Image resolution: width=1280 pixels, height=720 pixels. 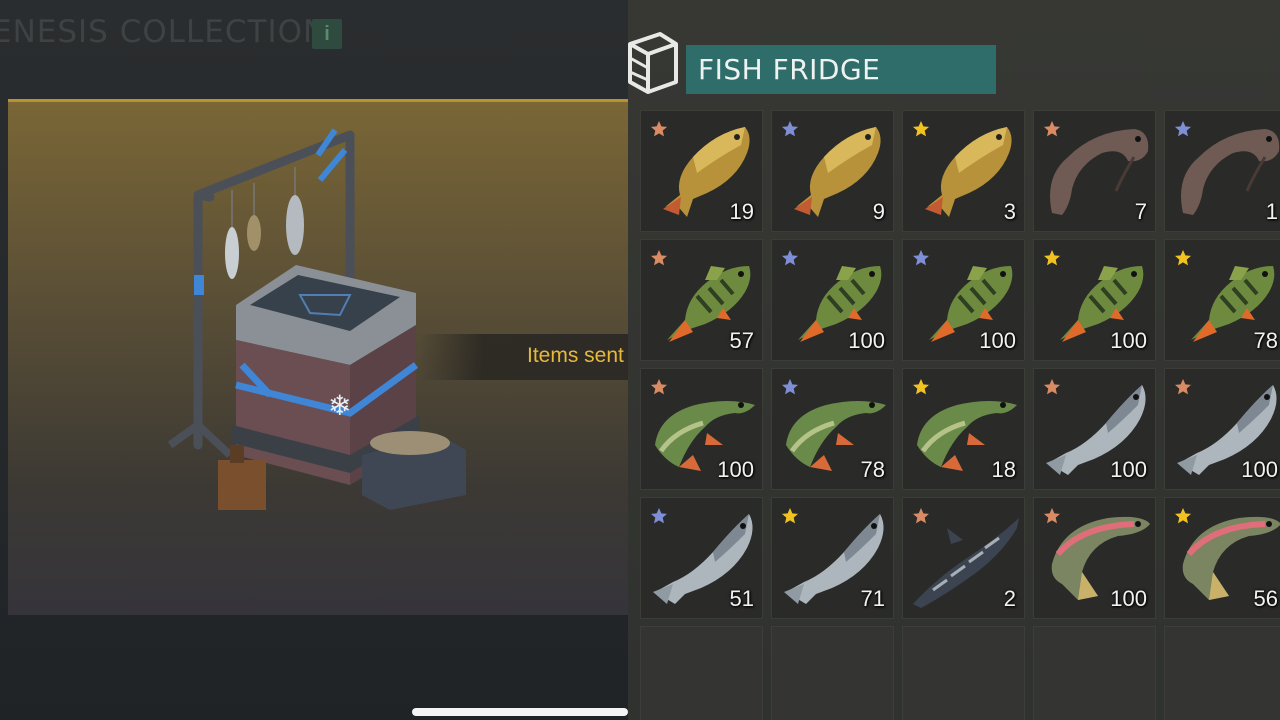 What do you see at coordinates (653, 63) in the screenshot?
I see `crate-icon` at bounding box center [653, 63].